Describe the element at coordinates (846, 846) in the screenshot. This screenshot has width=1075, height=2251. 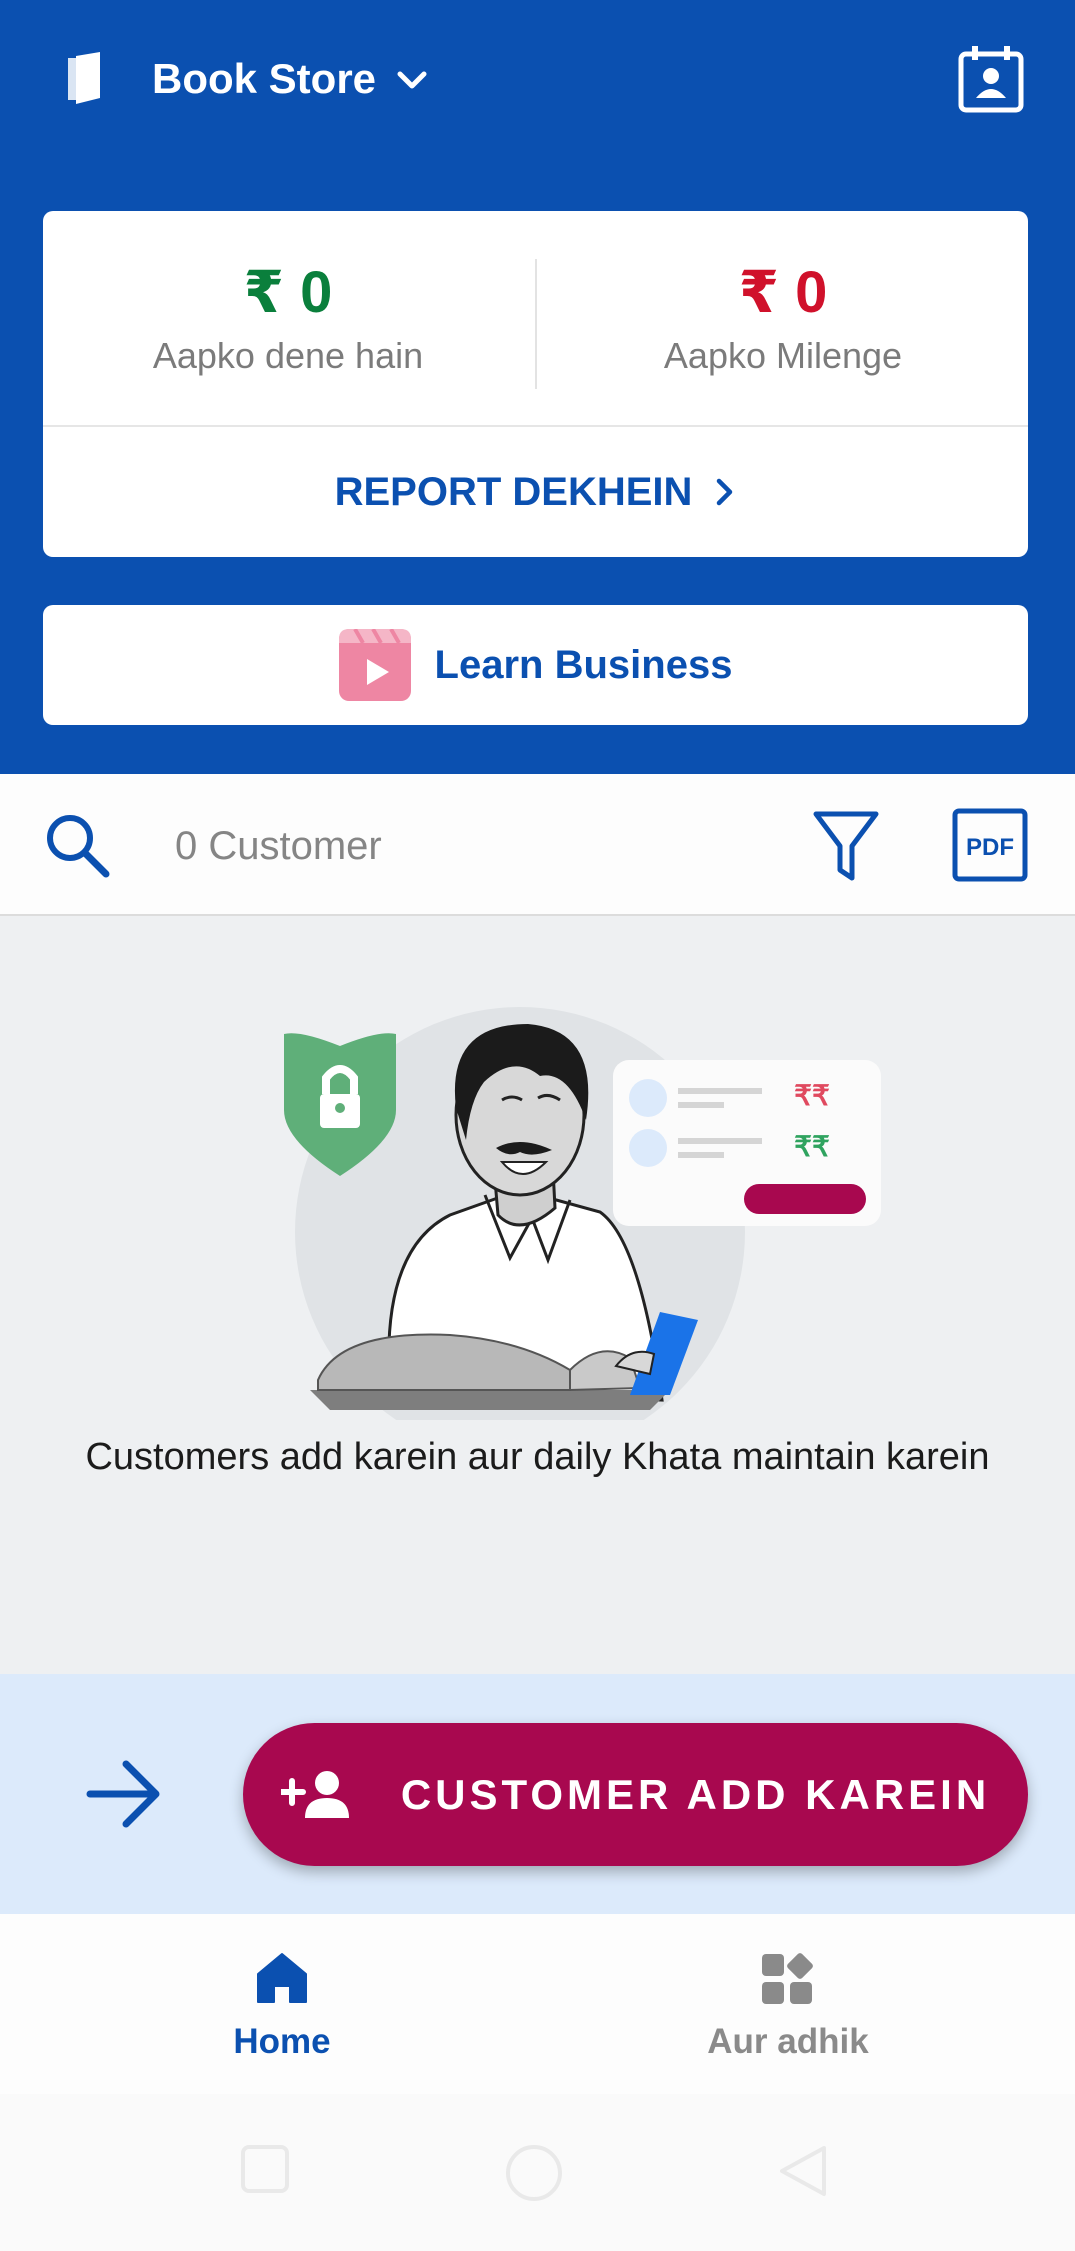
I see `filter-icon` at that location.